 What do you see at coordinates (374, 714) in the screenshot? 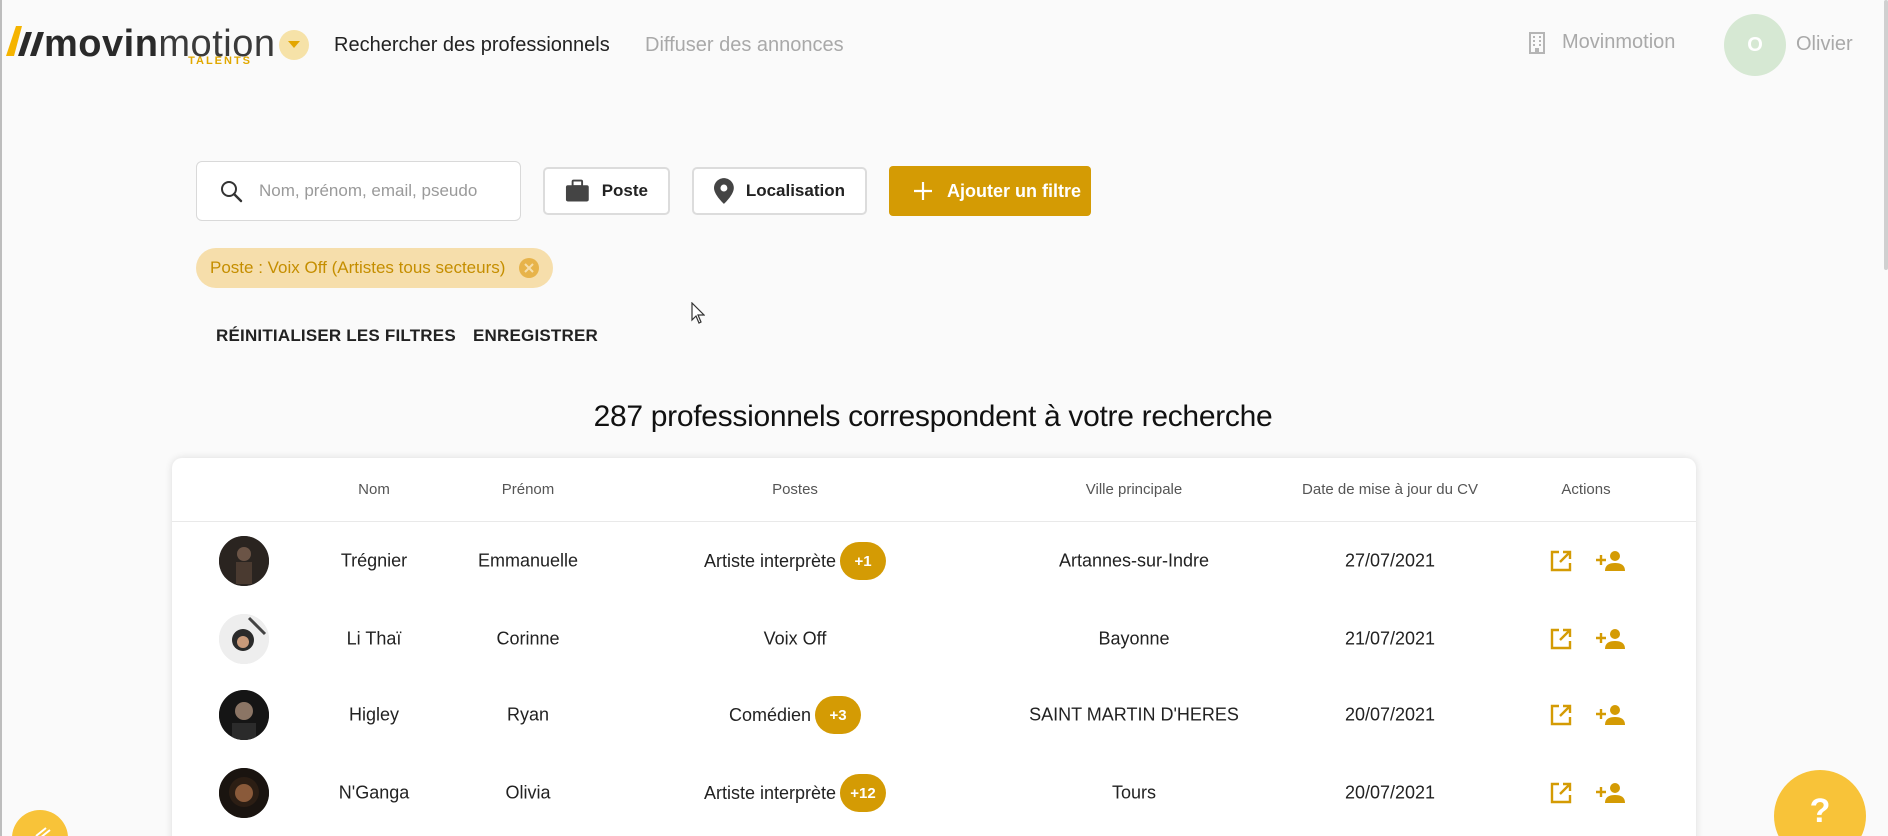
I see `cell-nom: Higley` at bounding box center [374, 714].